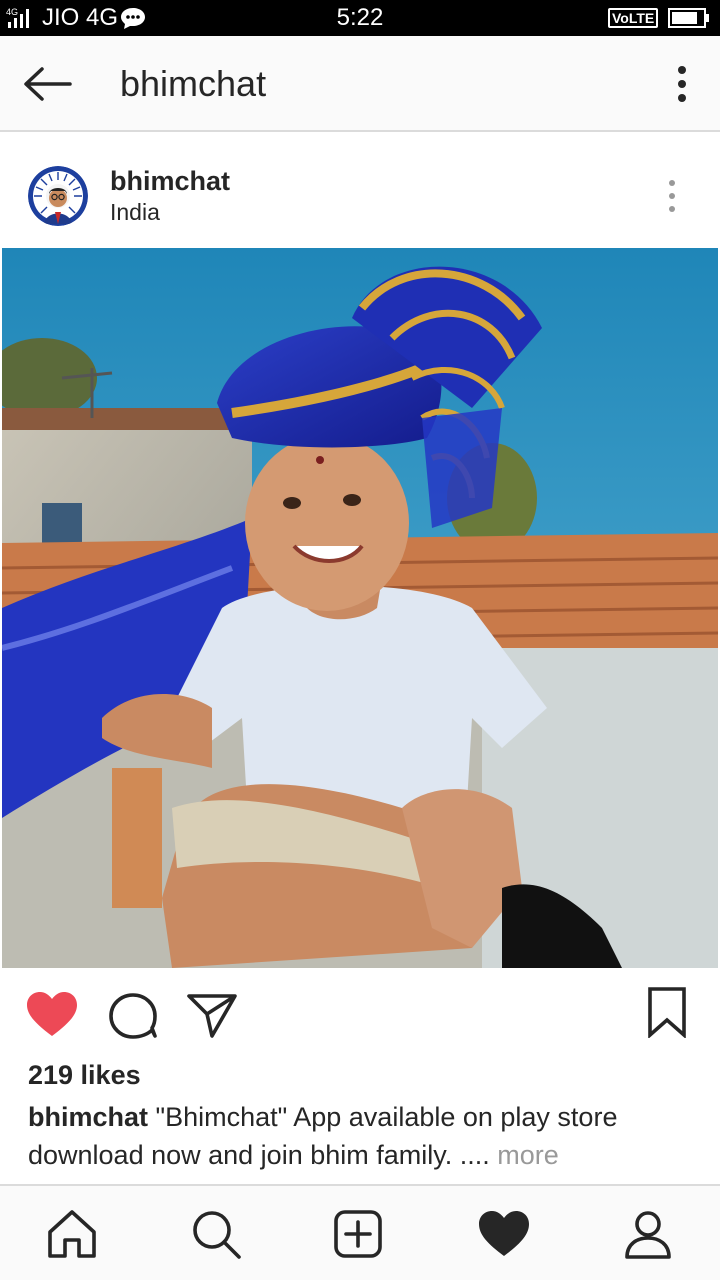 The width and height of the screenshot is (720, 1280). What do you see at coordinates (52, 1015) in the screenshot?
I see `like-heart-icon` at bounding box center [52, 1015].